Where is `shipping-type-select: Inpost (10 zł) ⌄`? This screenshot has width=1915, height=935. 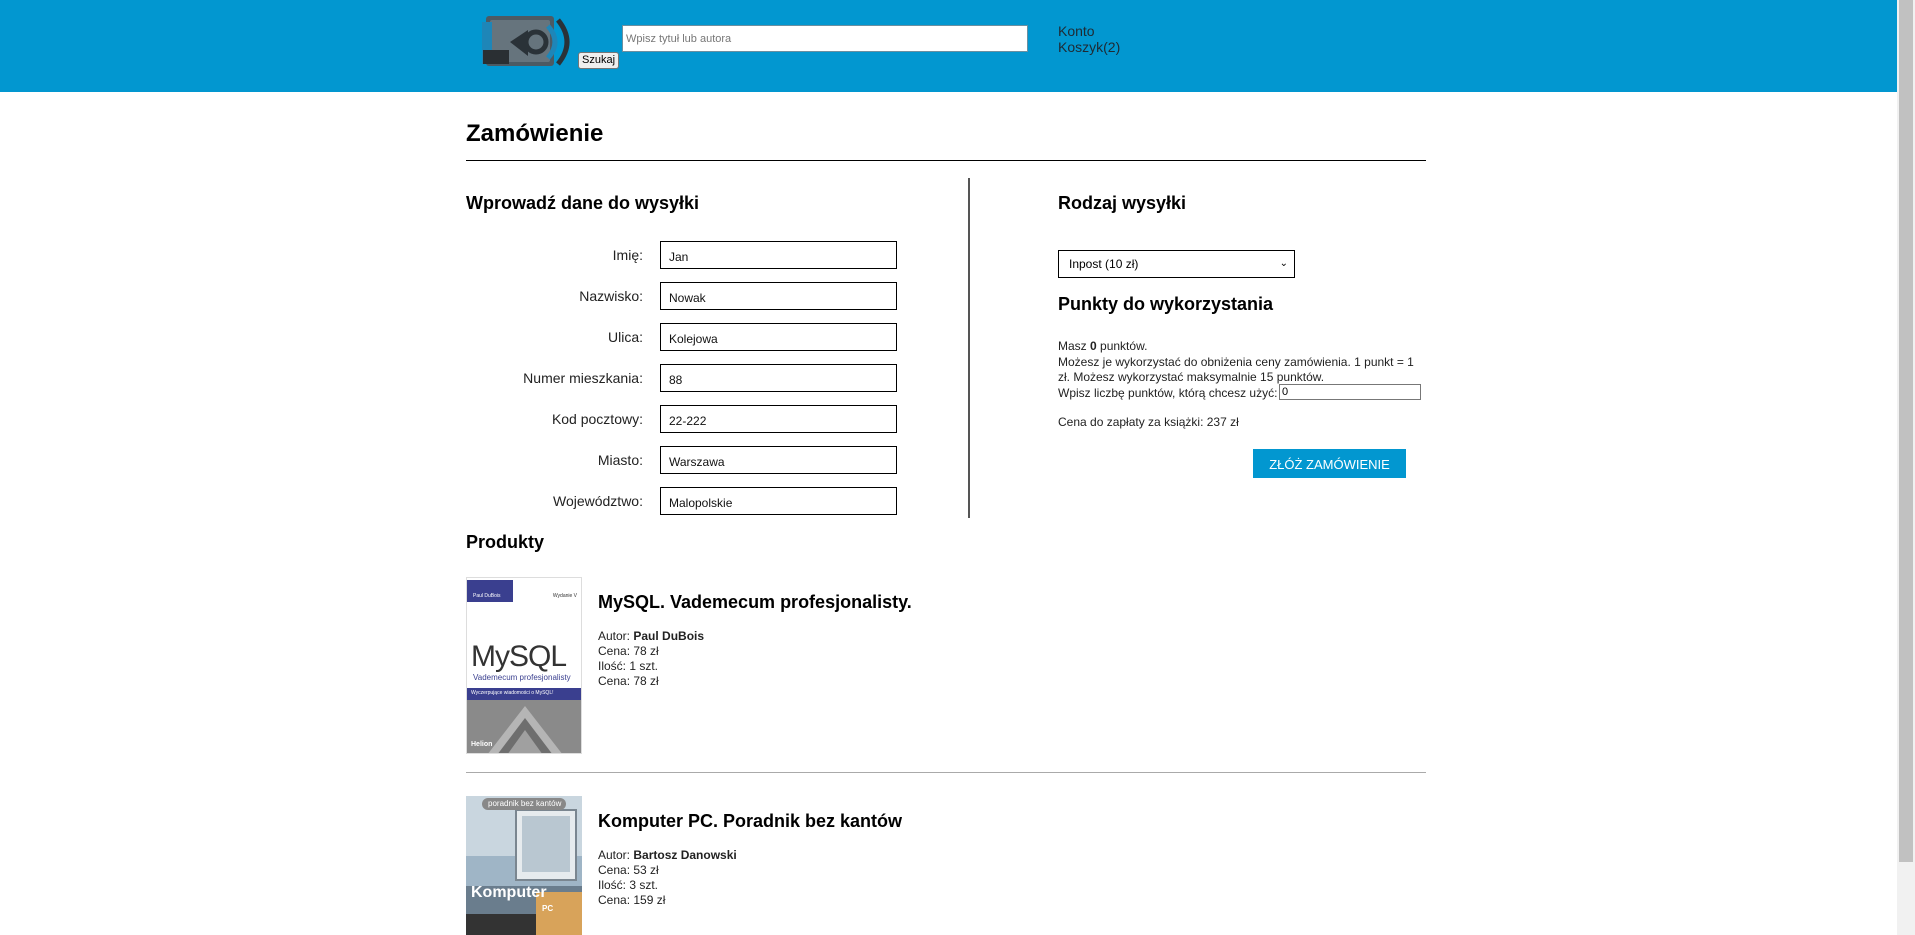 shipping-type-select: Inpost (10 zł) ⌄ is located at coordinates (1176, 264).